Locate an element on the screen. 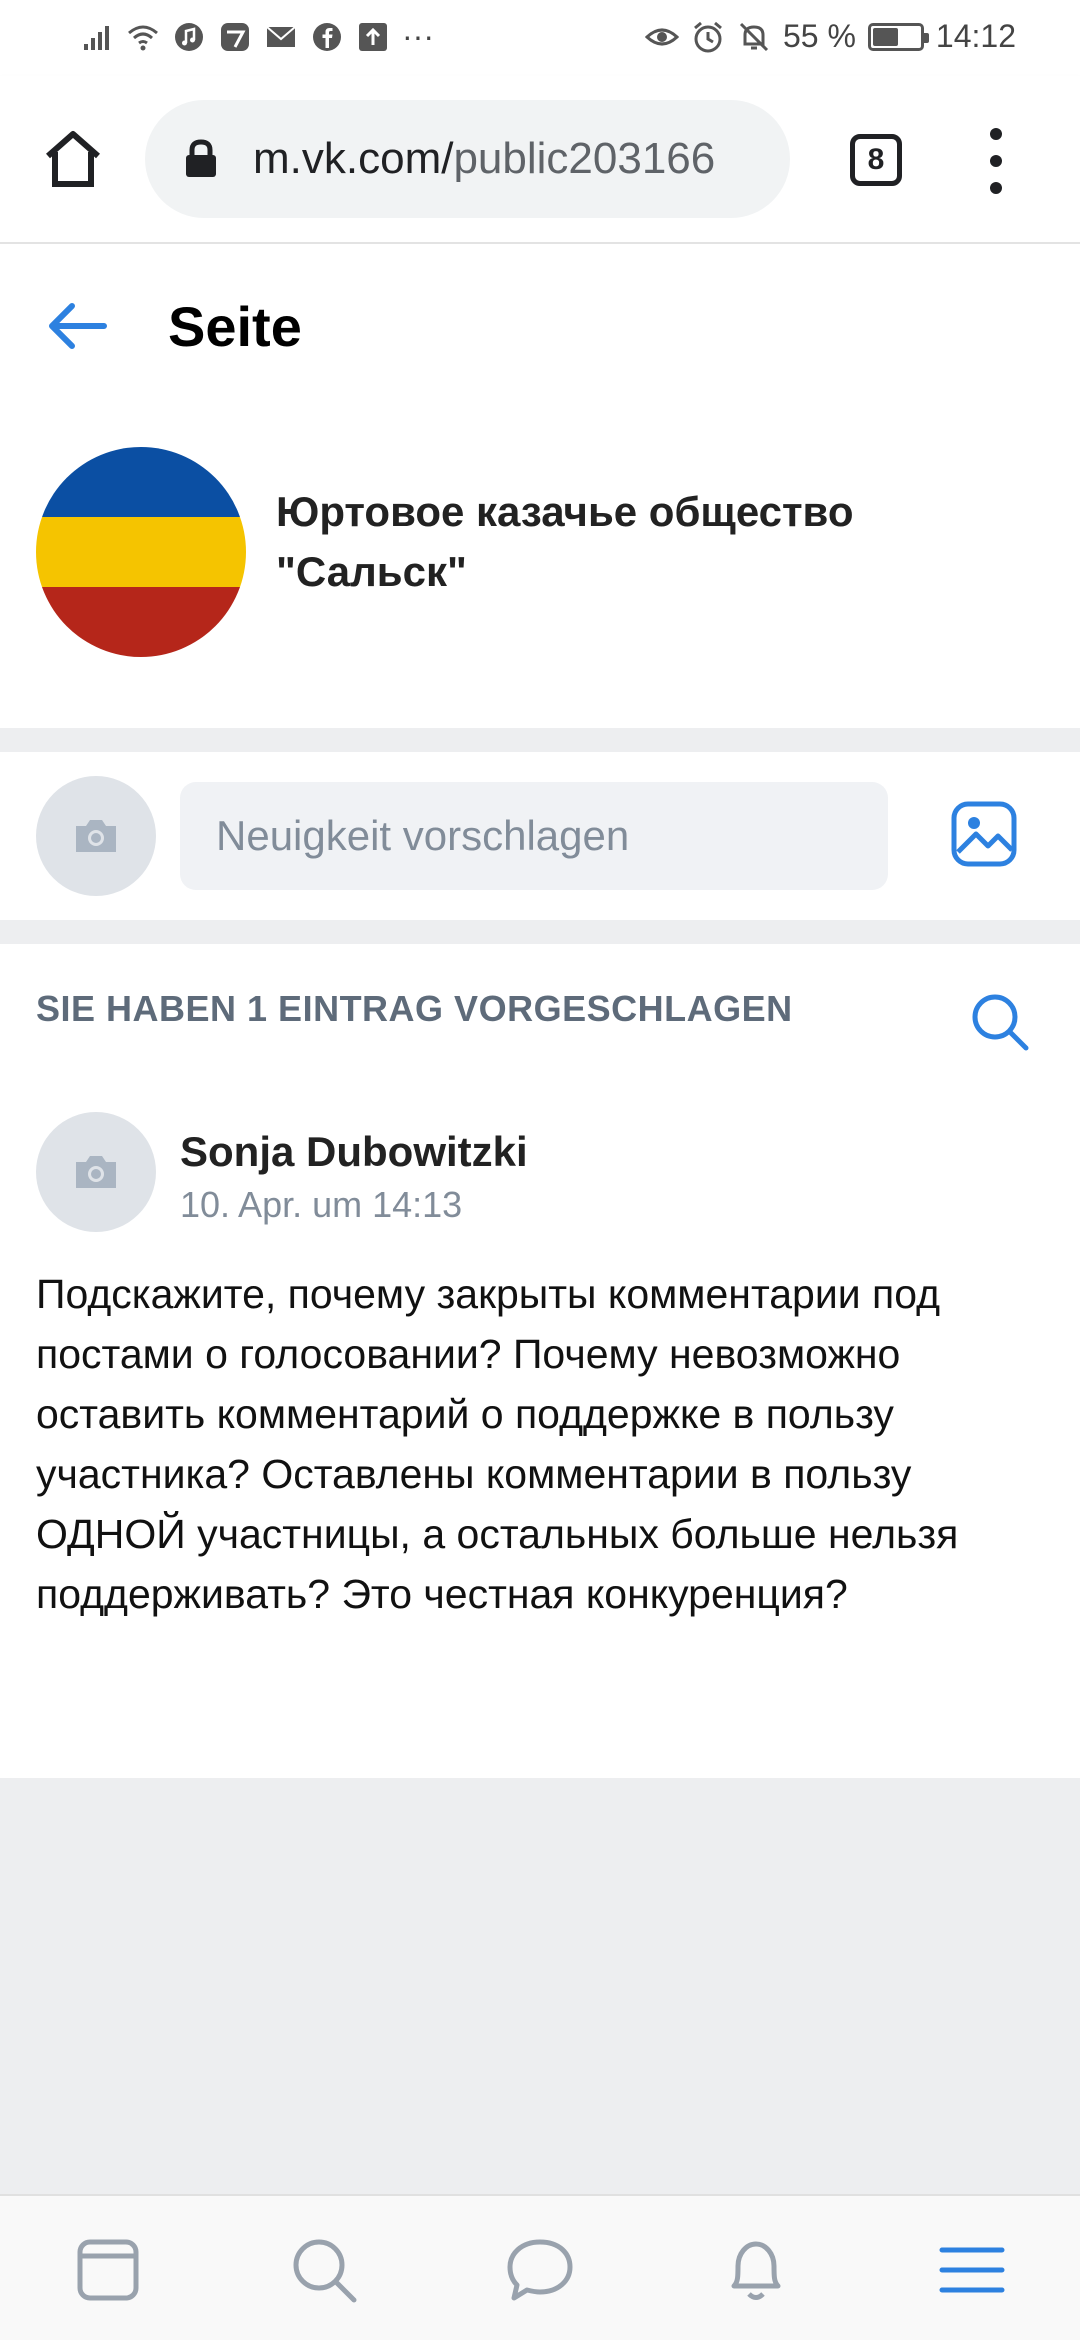  url-host: m.vk.com/ is located at coordinates (353, 158).